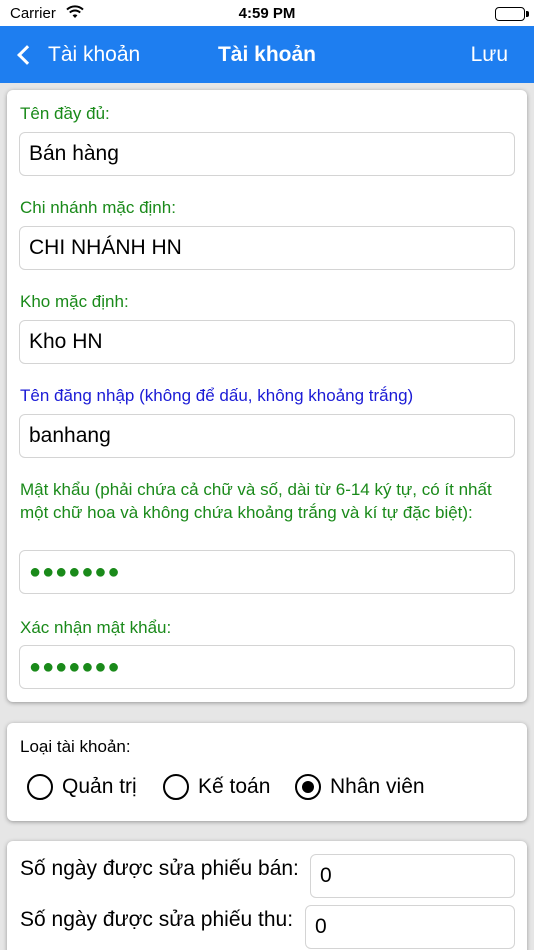 Image resolution: width=534 pixels, height=950 pixels. What do you see at coordinates (512, 14) in the screenshot?
I see `battery-icon` at bounding box center [512, 14].